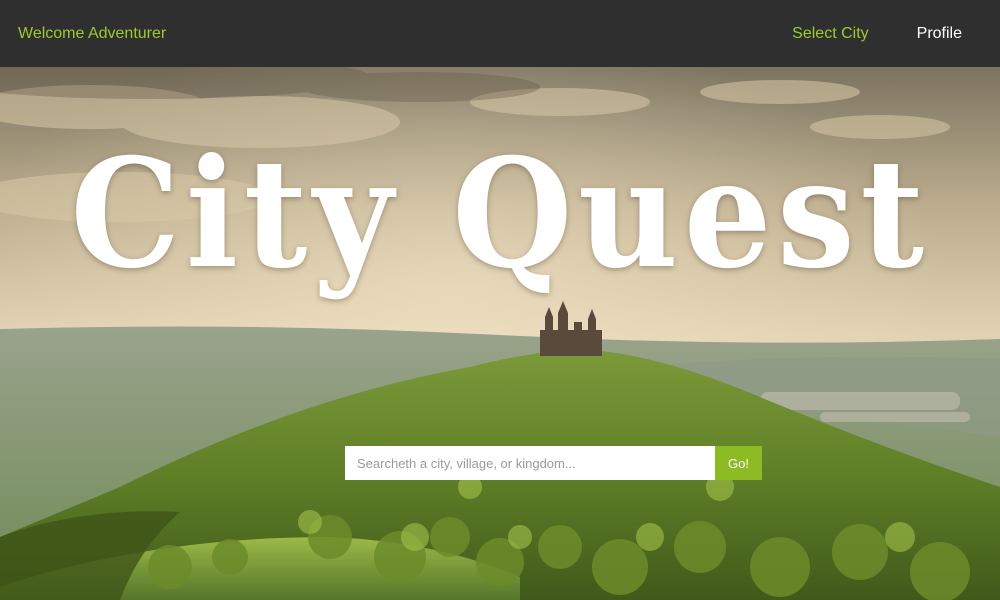 The width and height of the screenshot is (1000, 600). Describe the element at coordinates (92, 34) in the screenshot. I see `welcome-brand-link: Welcome Adventurer` at that location.